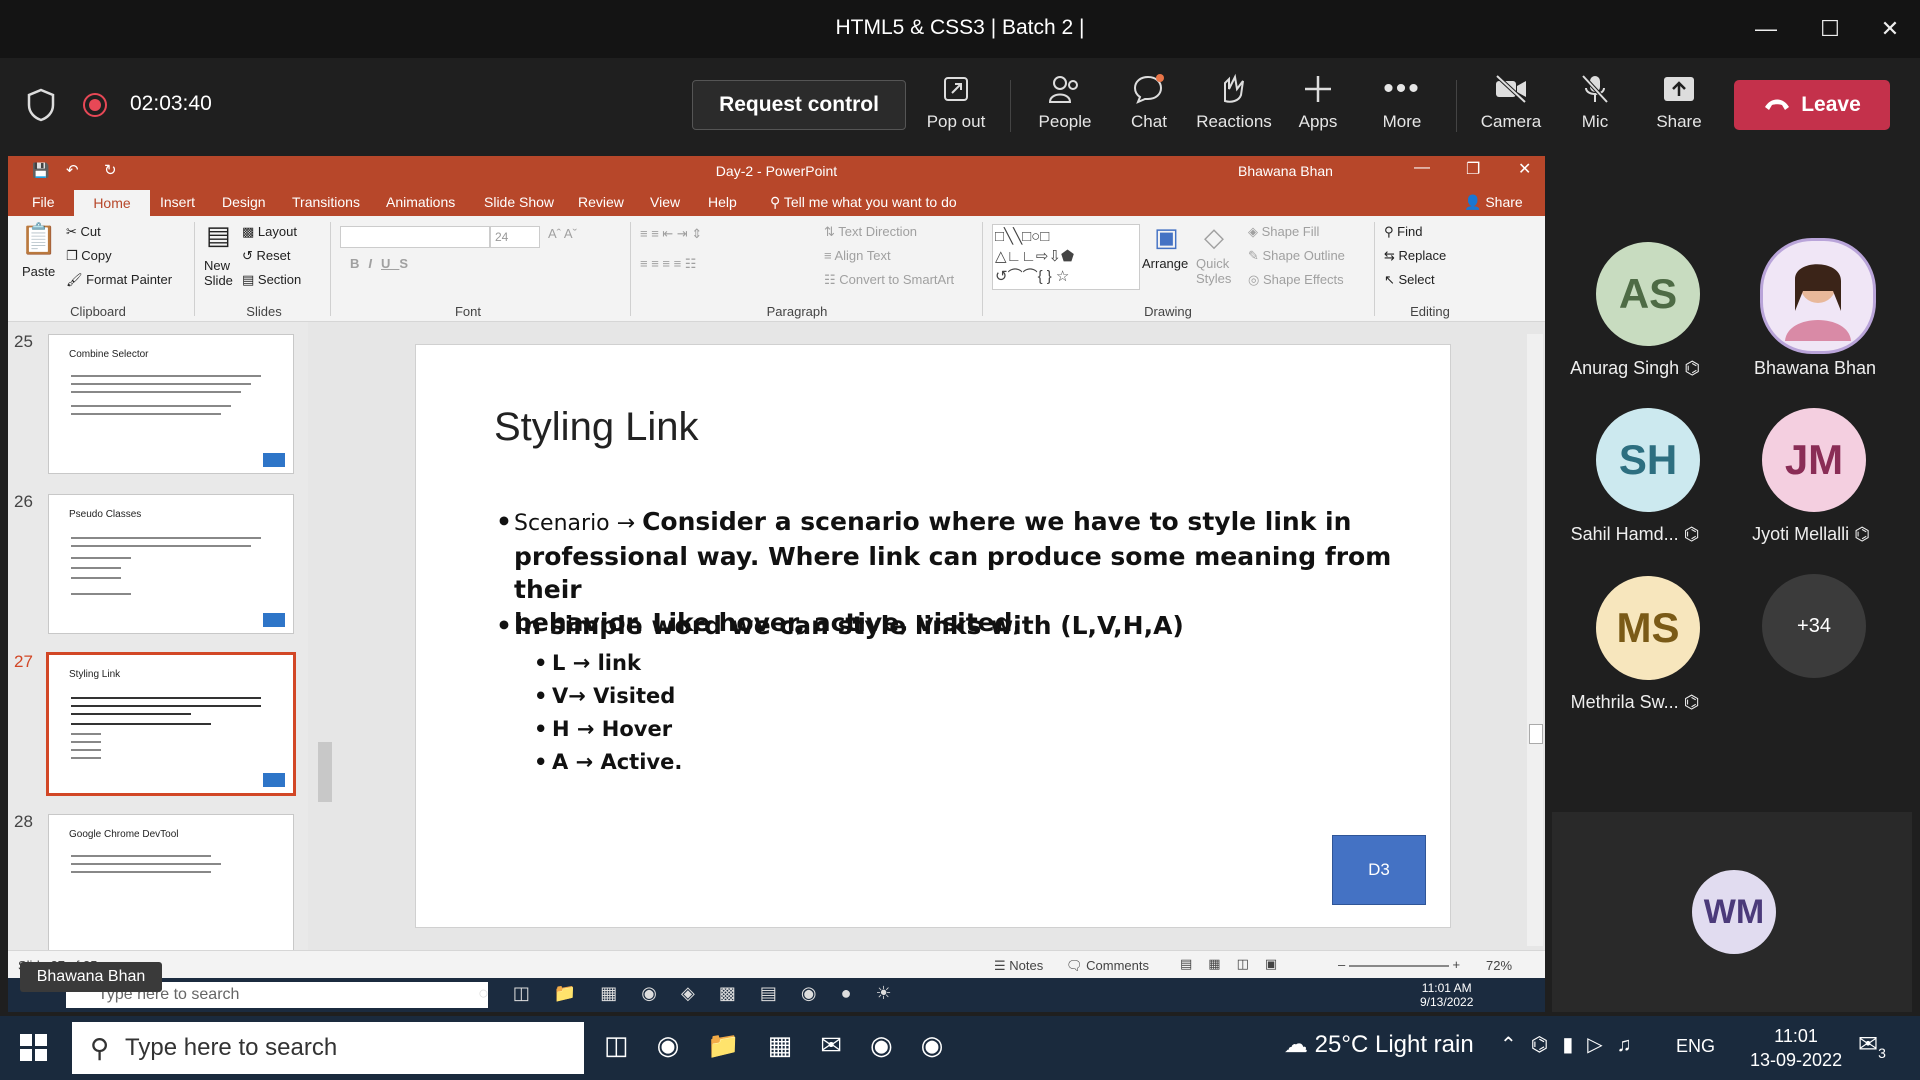 The width and height of the screenshot is (1920, 1080). I want to click on find-button: ⚲ Find, so click(1403, 232).